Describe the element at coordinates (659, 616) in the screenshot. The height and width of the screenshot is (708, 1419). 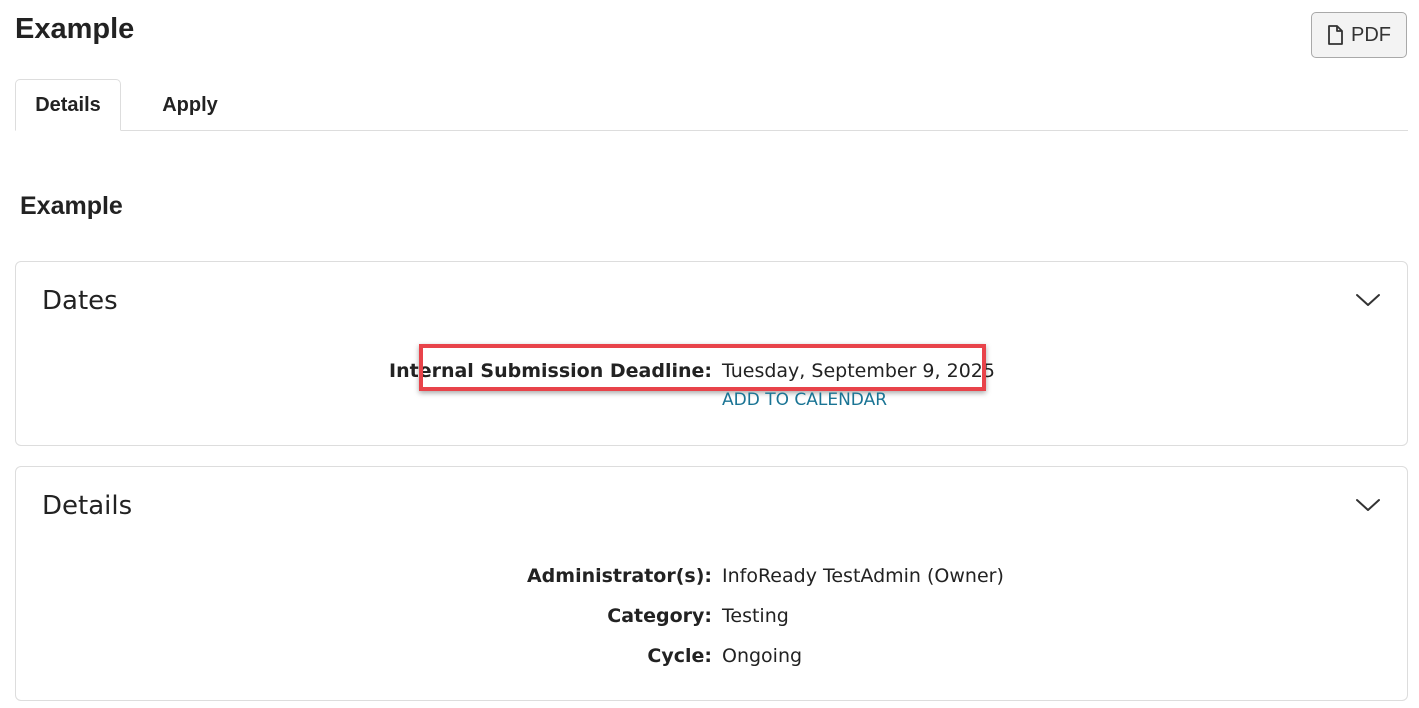
I see `category-label: Category:` at that location.